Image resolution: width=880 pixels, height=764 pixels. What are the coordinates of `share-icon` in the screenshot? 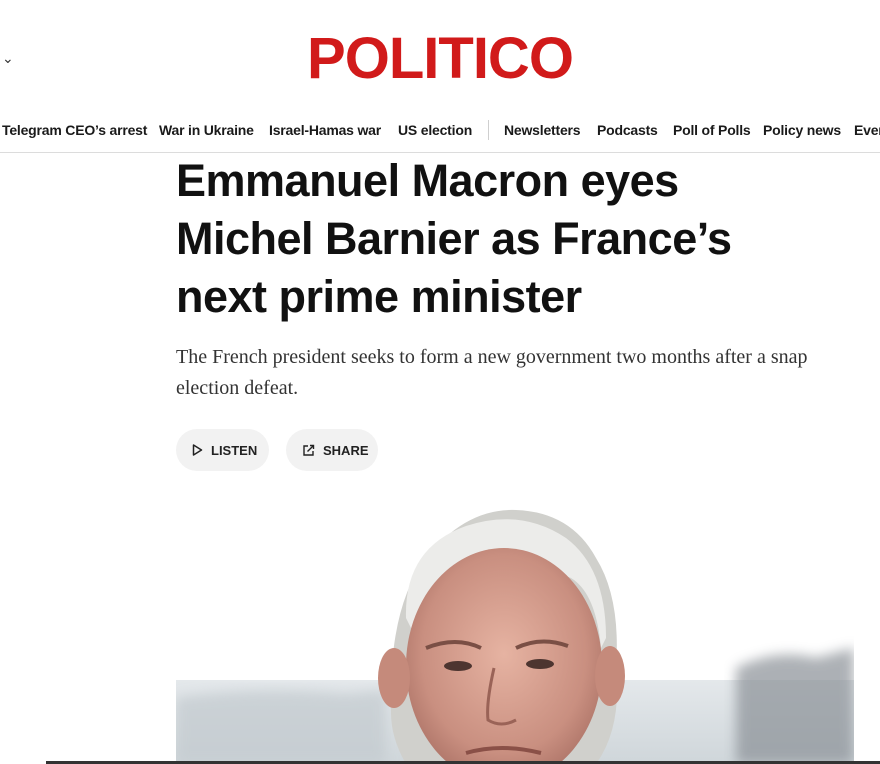 It's located at (308, 450).